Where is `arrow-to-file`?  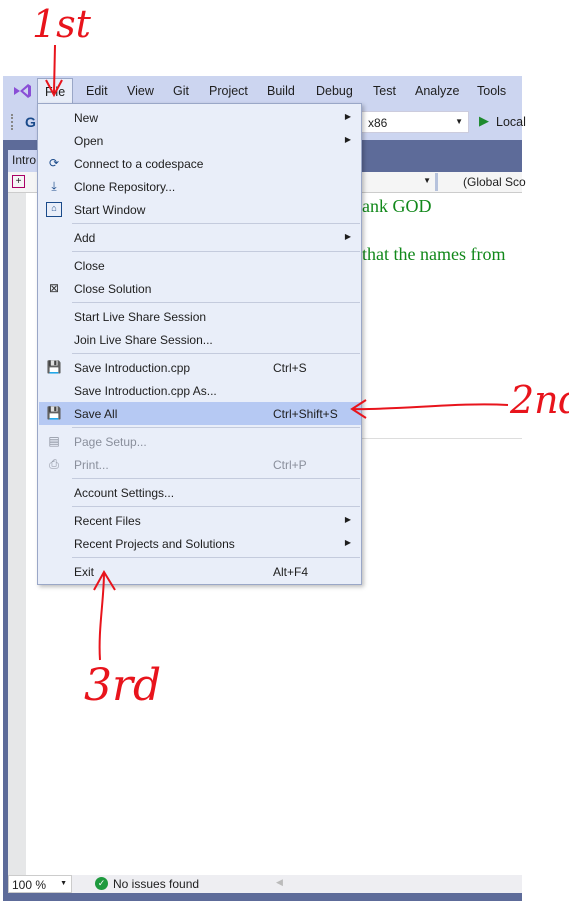
arrow-to-file is located at coordinates (54, 71).